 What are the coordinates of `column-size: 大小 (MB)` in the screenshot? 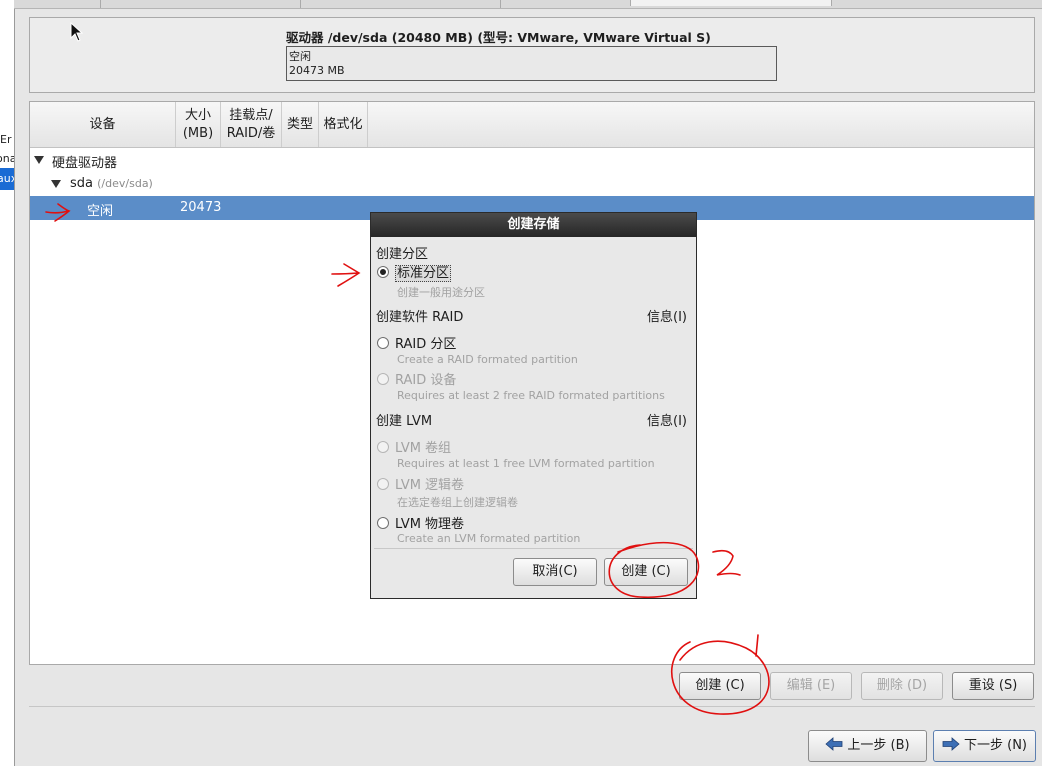 It's located at (198, 124).